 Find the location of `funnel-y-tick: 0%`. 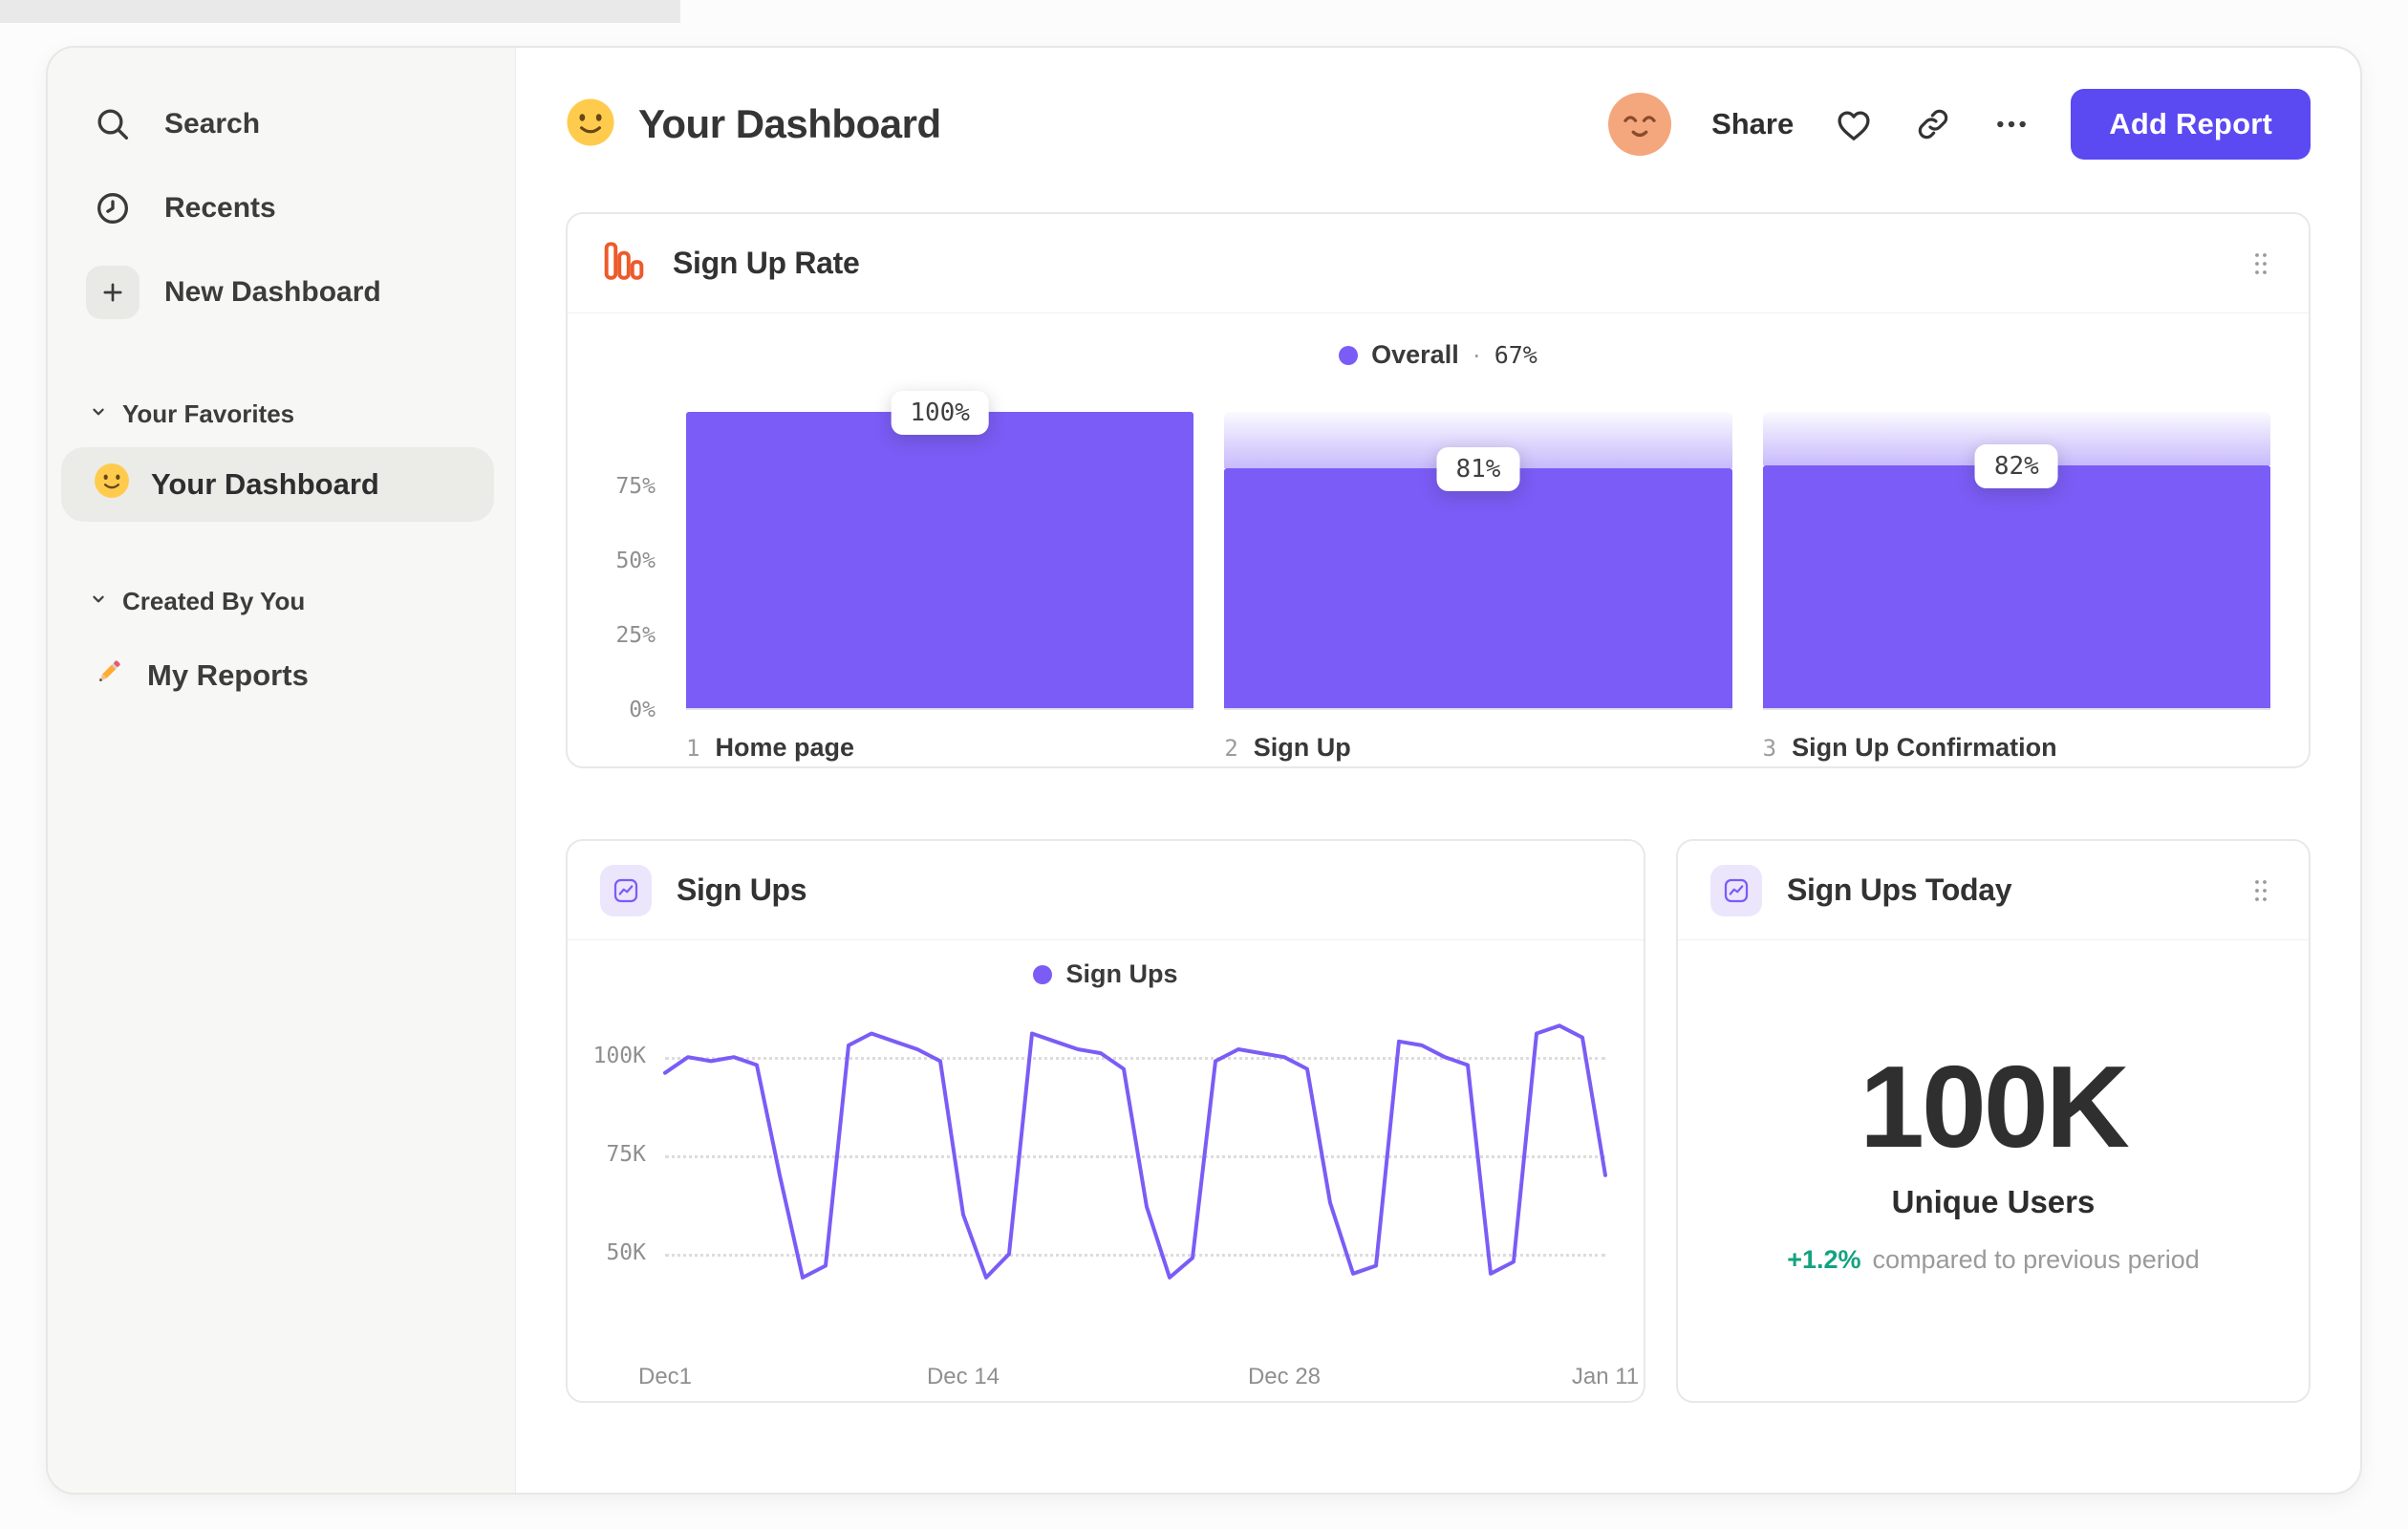

funnel-y-tick: 0% is located at coordinates (642, 710).